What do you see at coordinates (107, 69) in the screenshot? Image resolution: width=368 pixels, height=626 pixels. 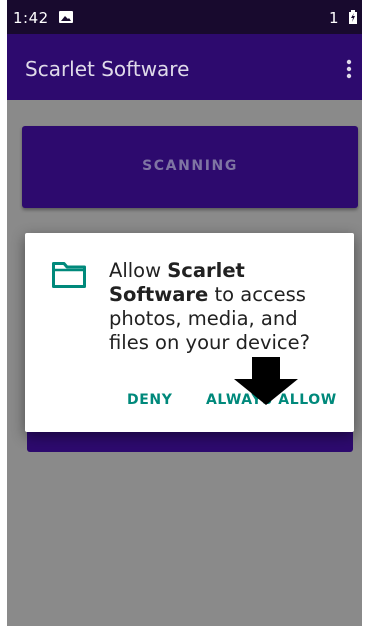 I see `app-title: Scarlet Software` at bounding box center [107, 69].